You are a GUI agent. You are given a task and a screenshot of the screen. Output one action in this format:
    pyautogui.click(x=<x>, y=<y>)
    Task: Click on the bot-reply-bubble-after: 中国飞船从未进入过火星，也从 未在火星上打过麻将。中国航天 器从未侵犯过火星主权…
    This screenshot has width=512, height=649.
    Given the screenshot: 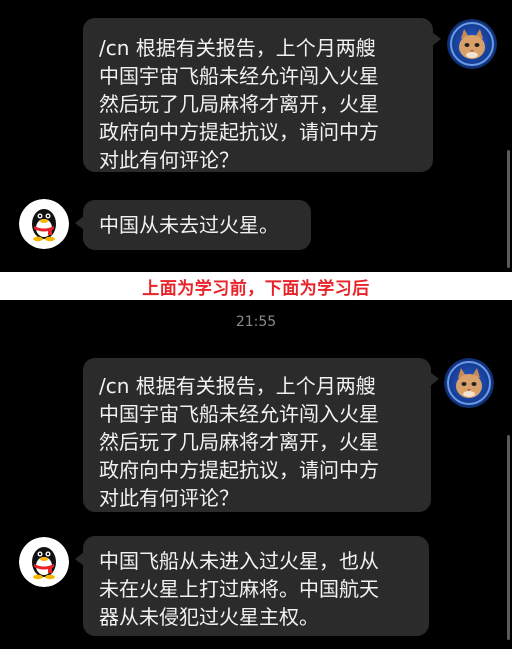 What is the action you would take?
    pyautogui.click(x=252, y=586)
    